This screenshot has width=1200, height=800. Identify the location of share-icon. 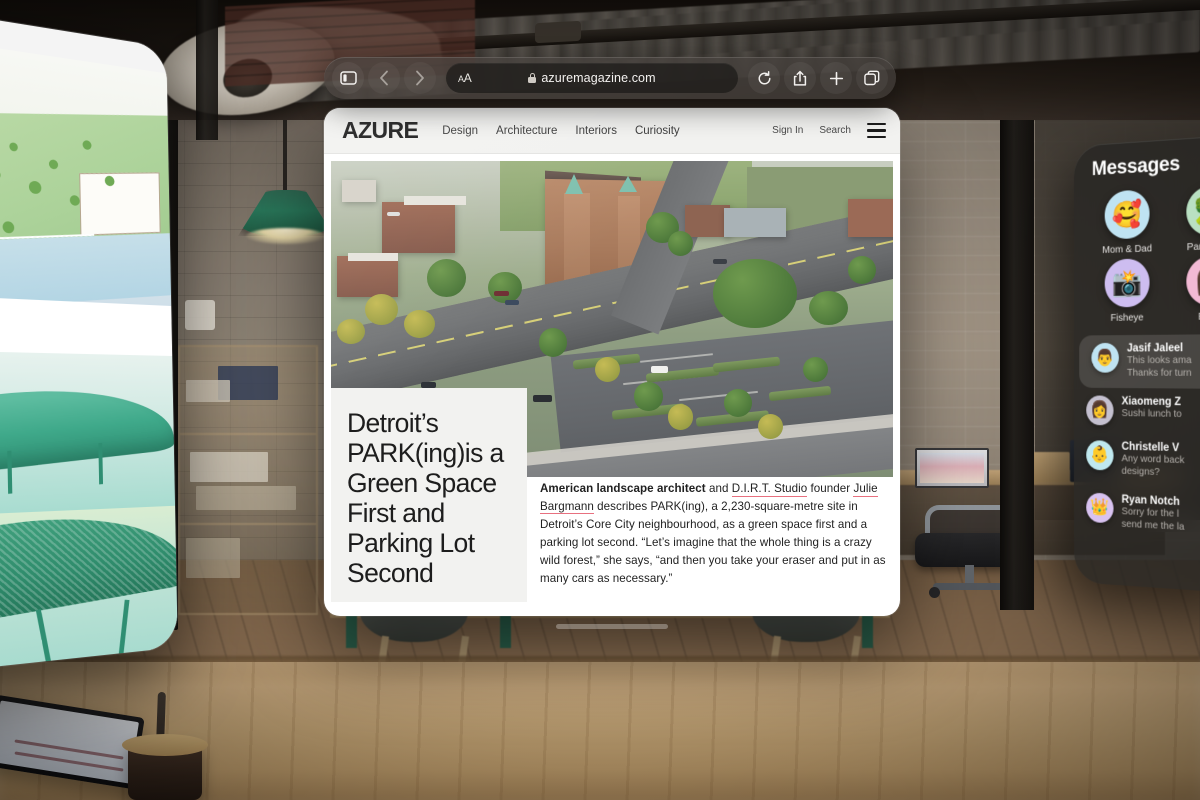
(800, 78).